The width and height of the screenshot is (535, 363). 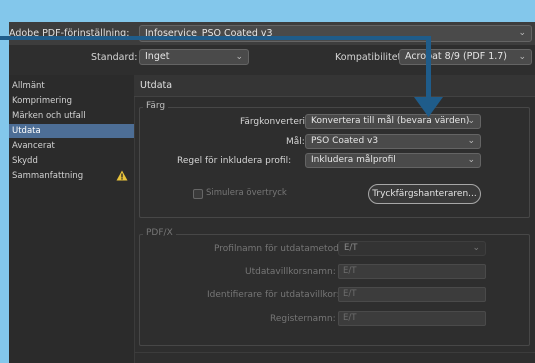 I want to click on annotation-arrow-head, so click(x=428, y=107).